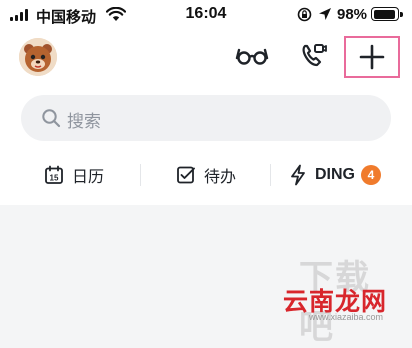 Image resolution: width=412 pixels, height=348 pixels. What do you see at coordinates (252, 55) in the screenshot?
I see `glasses-icon` at bounding box center [252, 55].